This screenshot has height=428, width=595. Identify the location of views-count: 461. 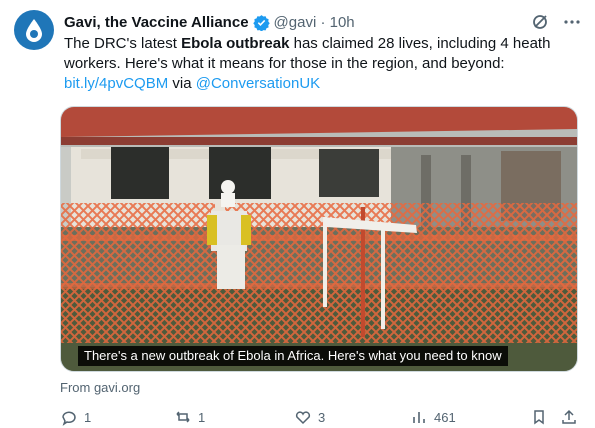
(445, 417).